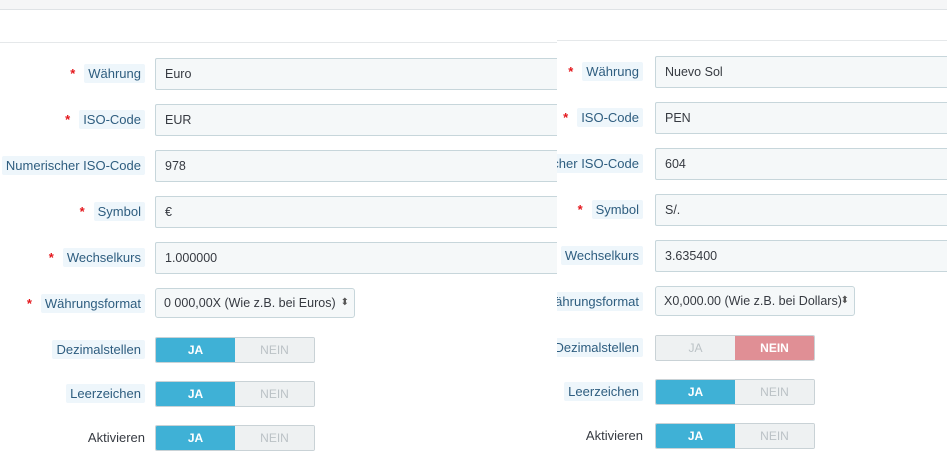  I want to click on field-label: cher ISO-Code, so click(600, 164).